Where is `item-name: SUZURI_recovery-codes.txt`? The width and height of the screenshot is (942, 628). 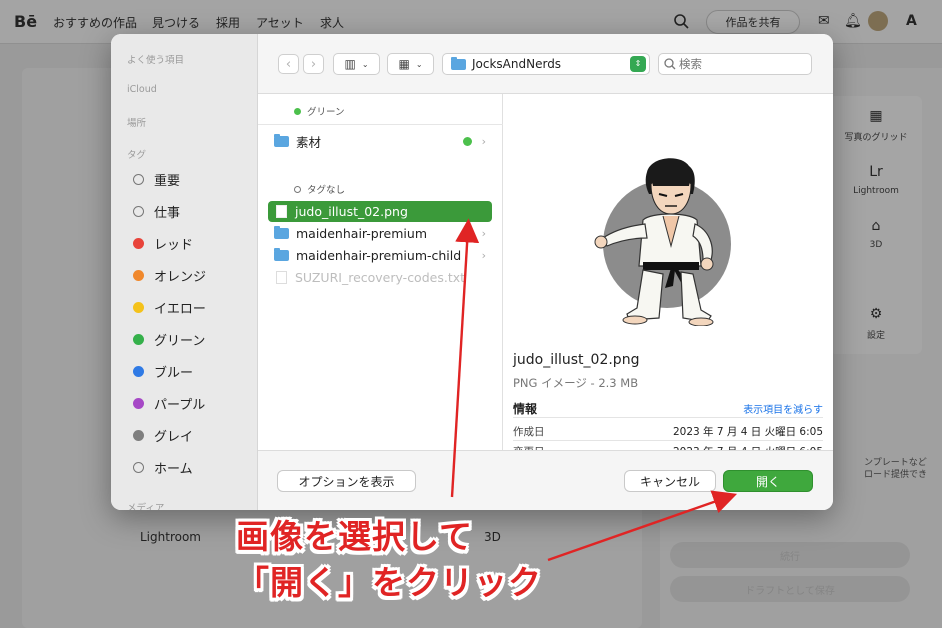 item-name: SUZURI_recovery-codes.txt is located at coordinates (380, 277).